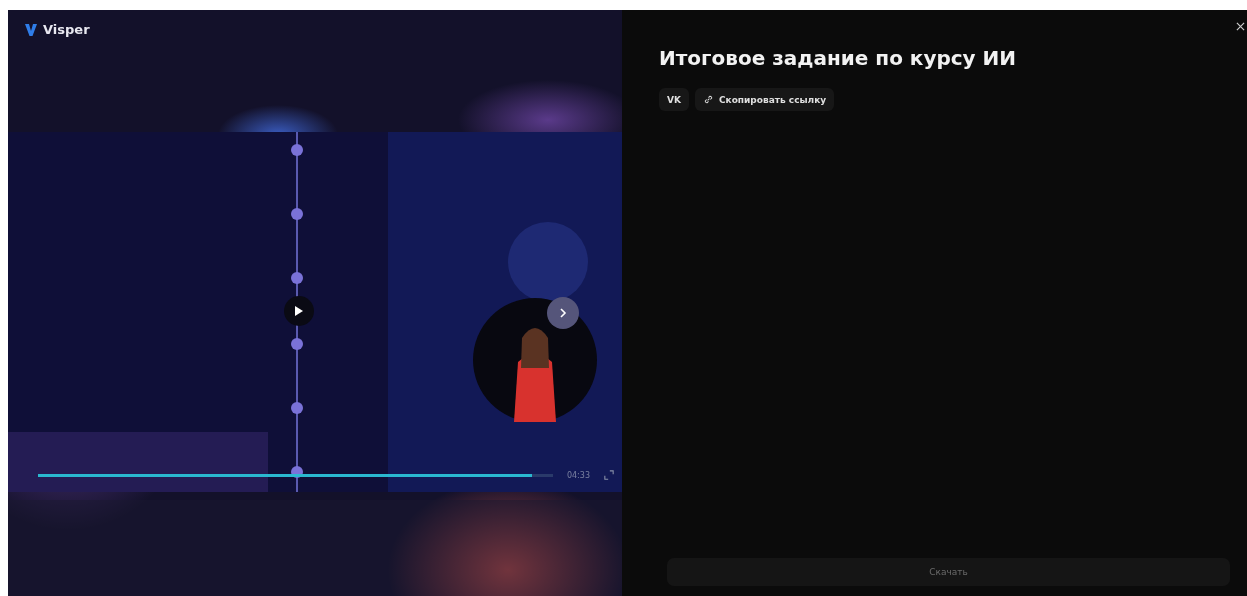  Describe the element at coordinates (708, 99) in the screenshot. I see `link-icon` at that location.